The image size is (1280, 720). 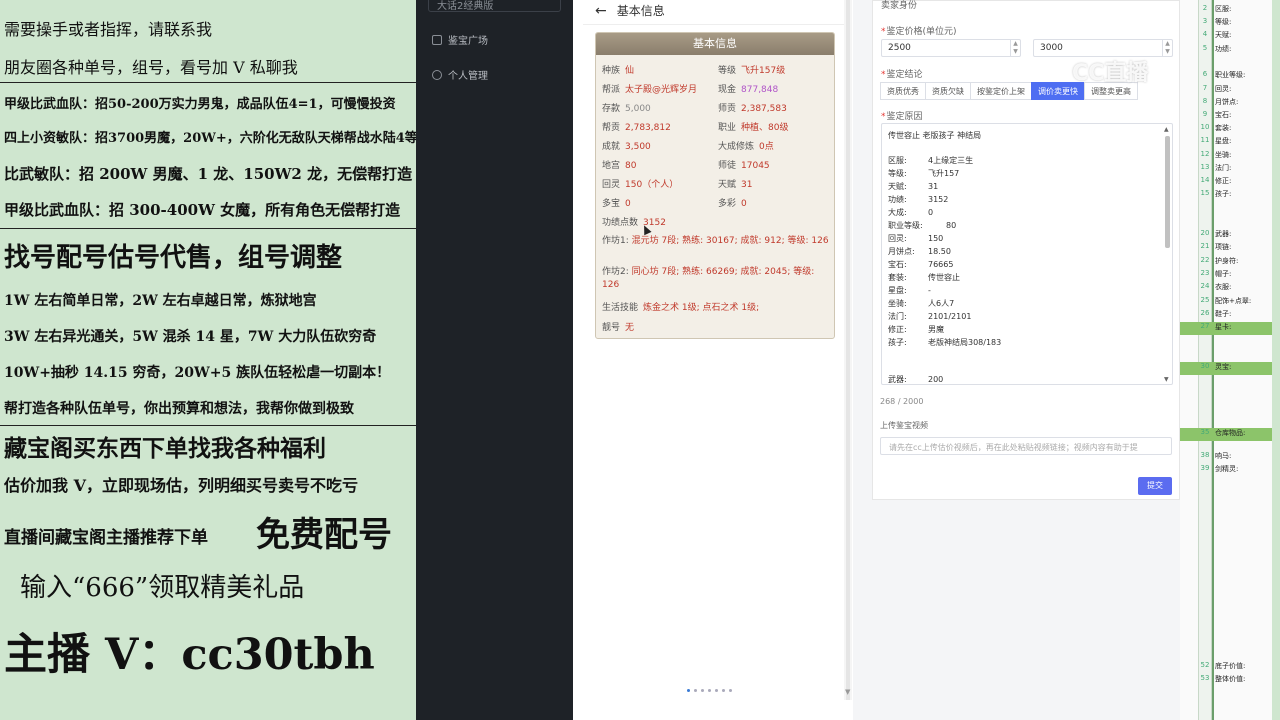 What do you see at coordinates (626, 109) in the screenshot?
I see `info-field: 存款 5,000` at bounding box center [626, 109].